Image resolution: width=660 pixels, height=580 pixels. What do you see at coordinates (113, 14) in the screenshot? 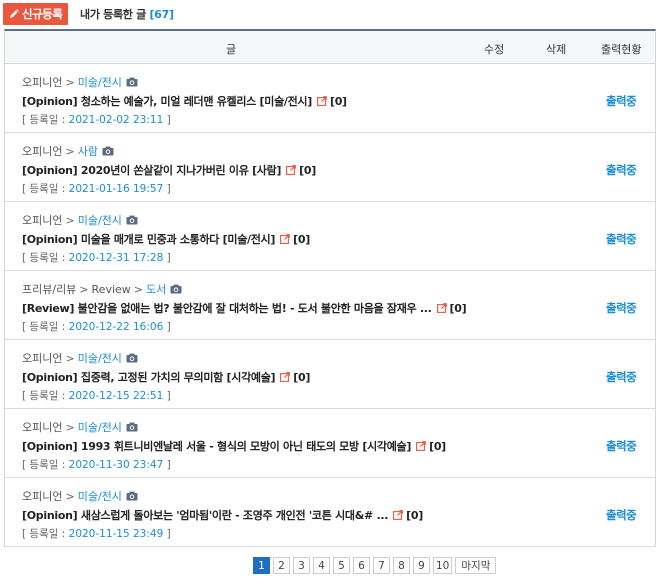
I see `my-posts-label: 내가 등록한 글` at bounding box center [113, 14].